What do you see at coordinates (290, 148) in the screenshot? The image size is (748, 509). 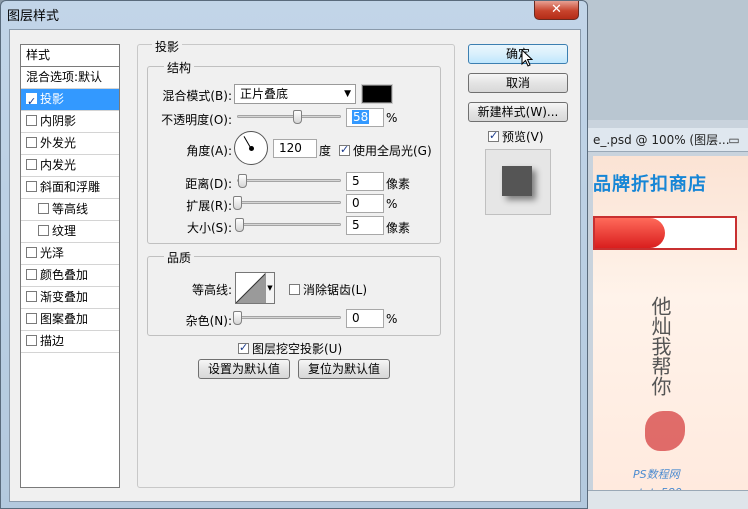 I see `angle-value: 120` at bounding box center [290, 148].